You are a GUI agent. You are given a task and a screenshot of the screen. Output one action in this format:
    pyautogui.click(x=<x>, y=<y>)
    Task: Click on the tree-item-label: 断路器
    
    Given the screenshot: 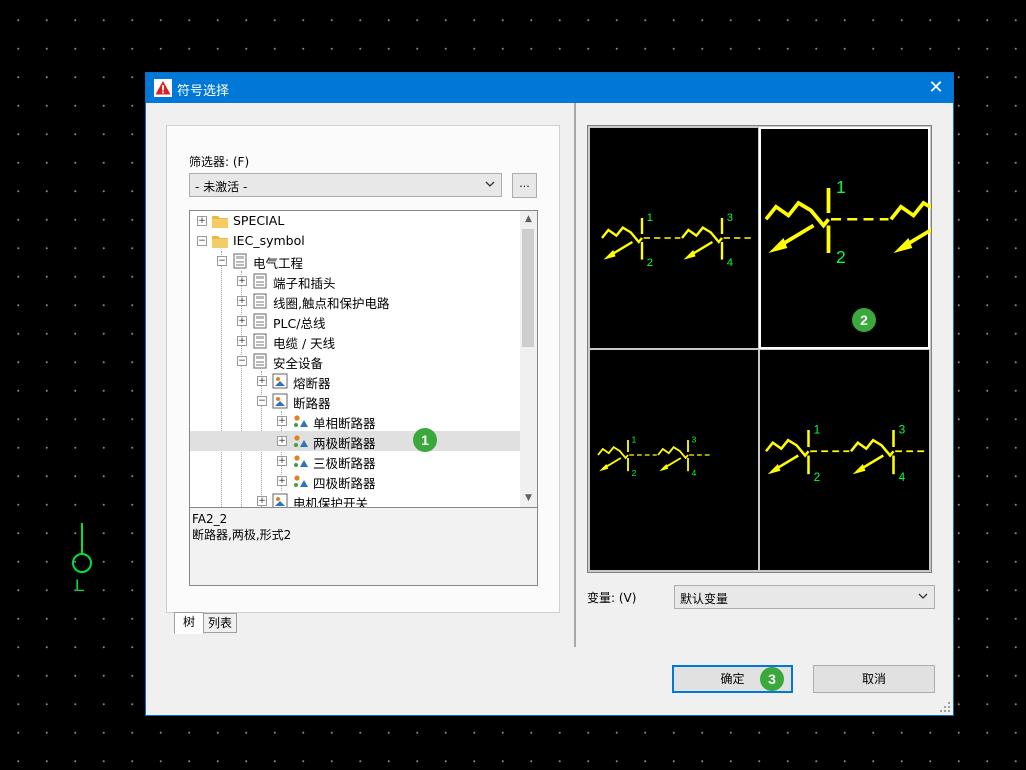 What is the action you would take?
    pyautogui.click(x=312, y=403)
    